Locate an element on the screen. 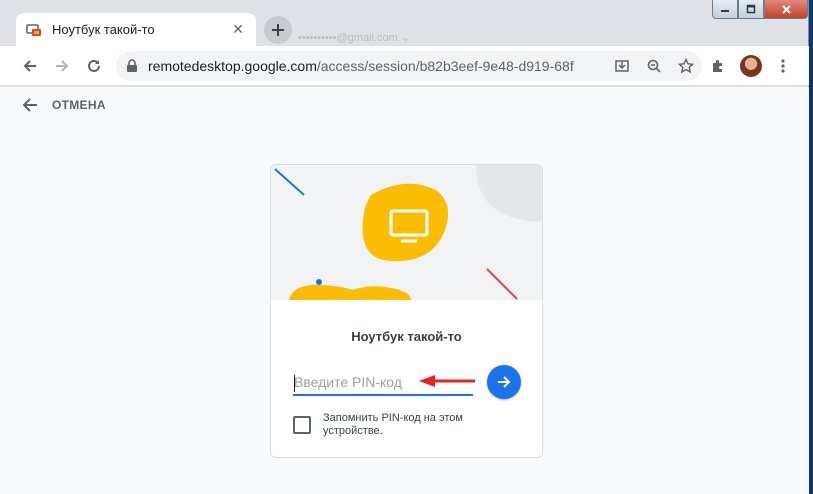 The width and height of the screenshot is (813, 494). lock-icon is located at coordinates (132, 66).